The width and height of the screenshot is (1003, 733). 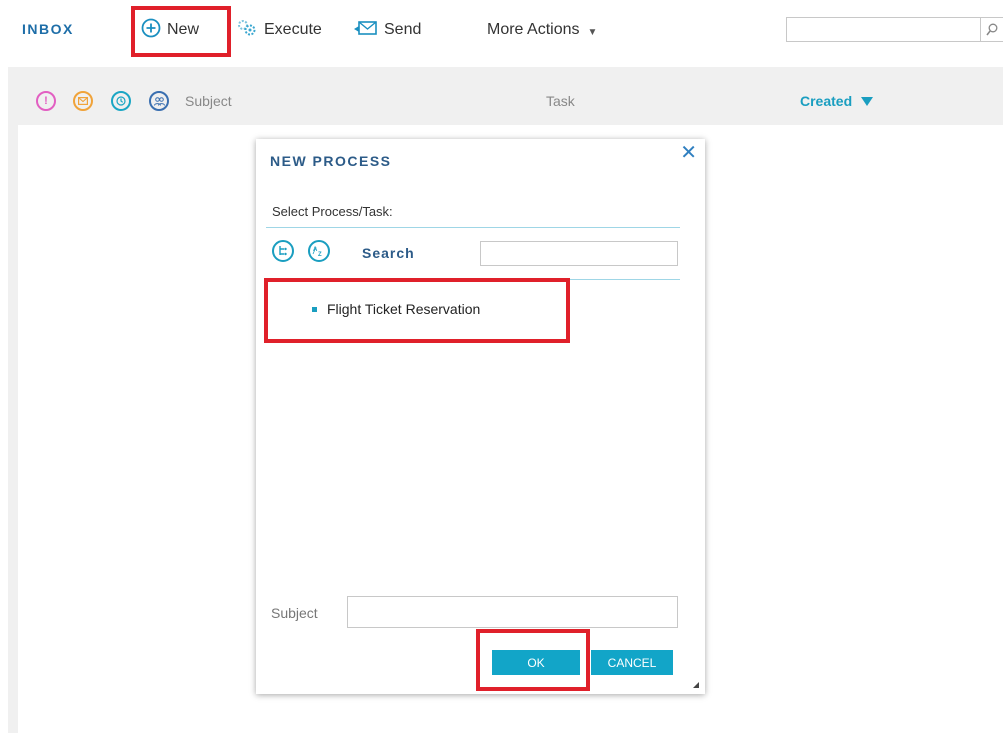 I want to click on new-button: New, so click(x=170, y=30).